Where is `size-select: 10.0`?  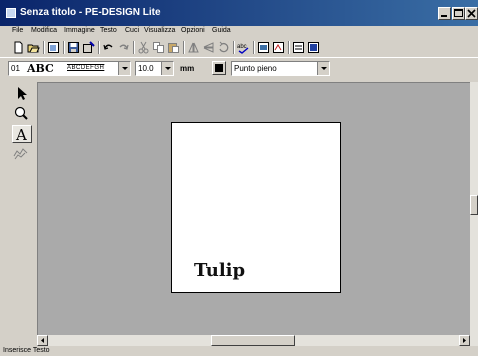 size-select: 10.0 is located at coordinates (154, 68).